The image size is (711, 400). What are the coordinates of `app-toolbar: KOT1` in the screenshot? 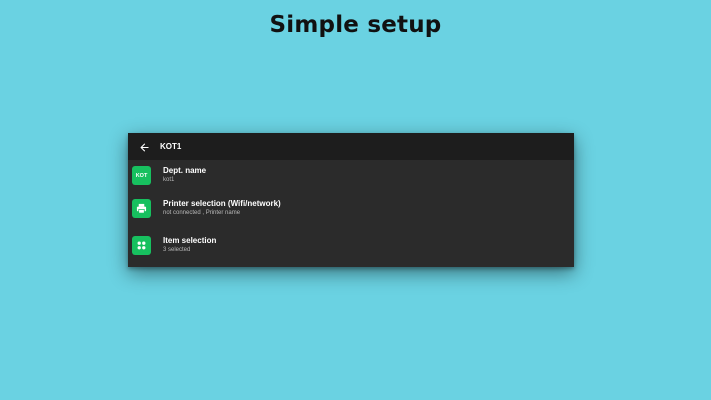 It's located at (351, 146).